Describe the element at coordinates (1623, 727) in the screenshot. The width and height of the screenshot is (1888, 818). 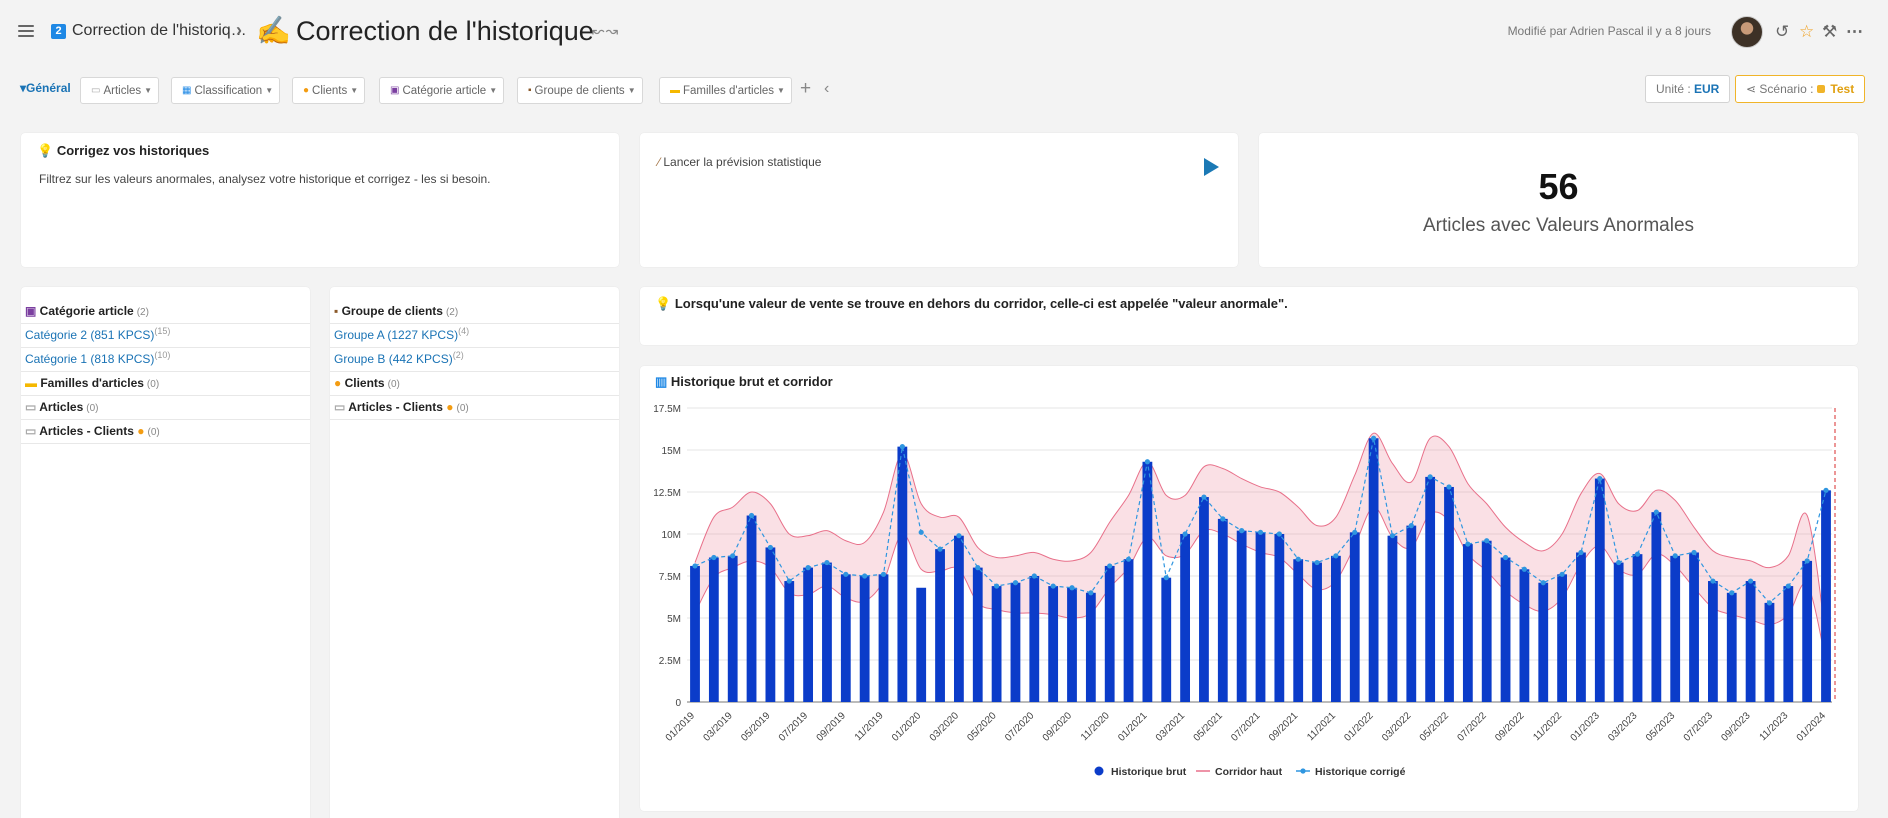
I see `x-tick-label: 03/2023` at that location.